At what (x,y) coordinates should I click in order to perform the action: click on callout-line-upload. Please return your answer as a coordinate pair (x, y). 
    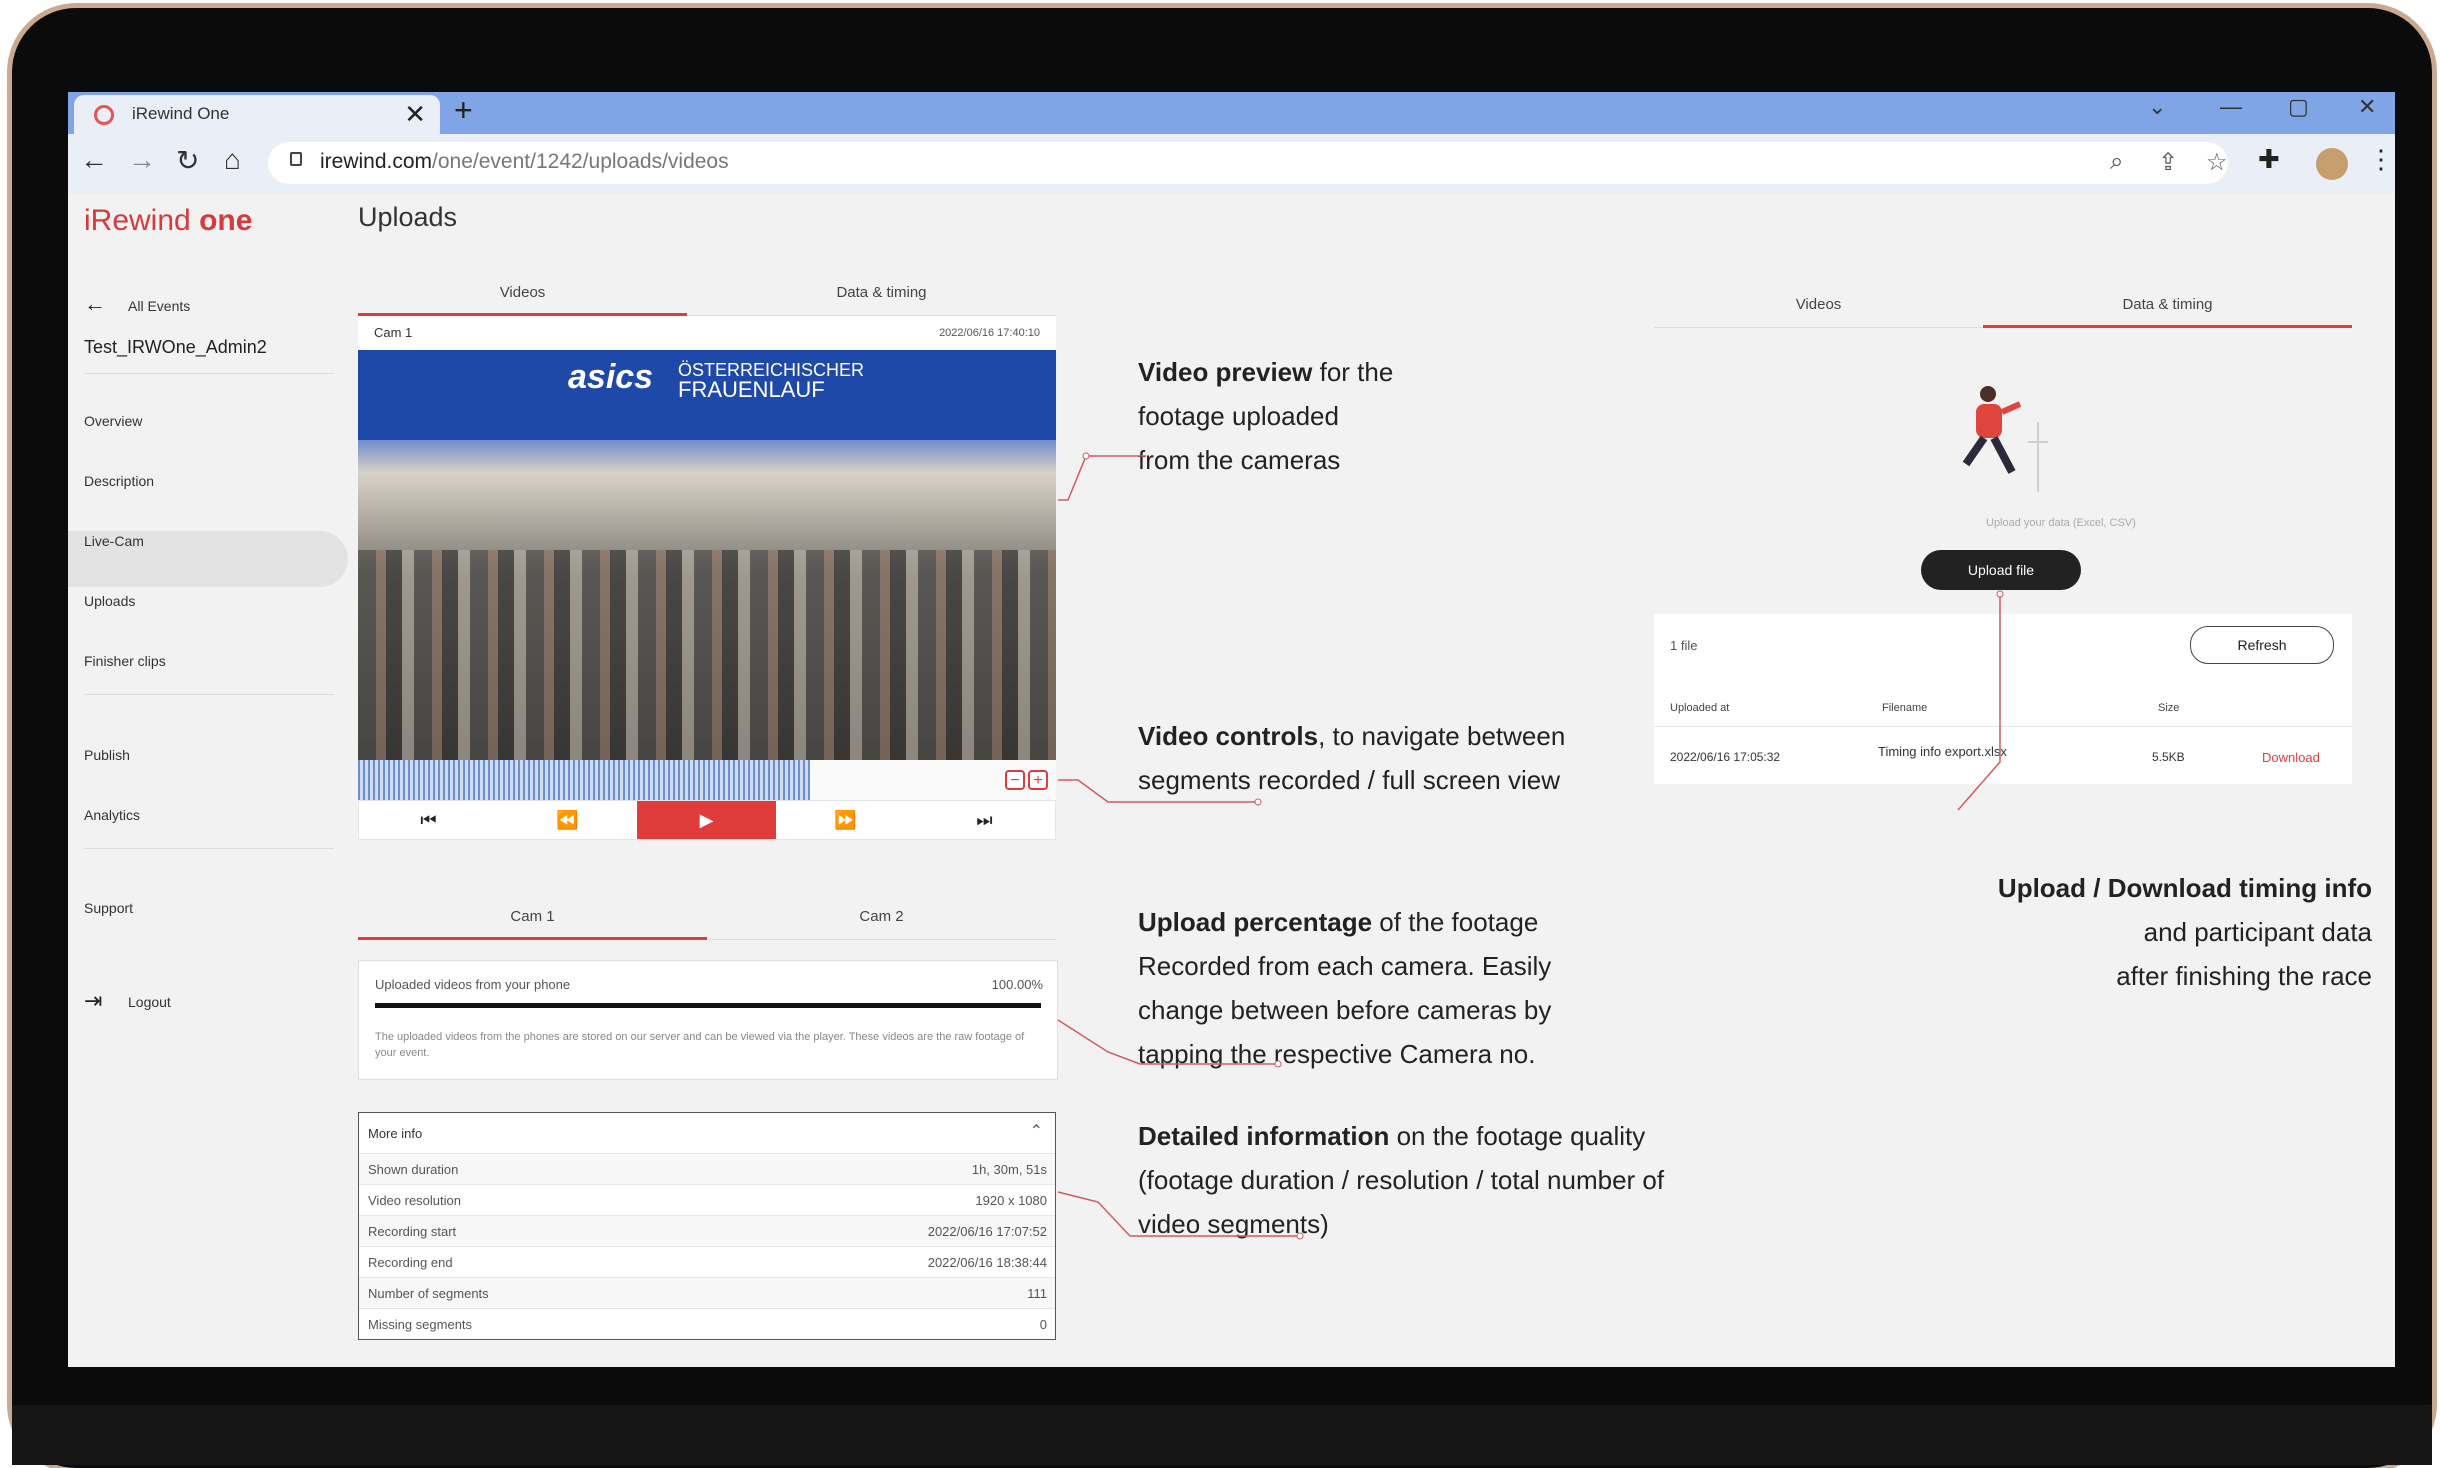
    Looking at the image, I should click on (1167, 1042).